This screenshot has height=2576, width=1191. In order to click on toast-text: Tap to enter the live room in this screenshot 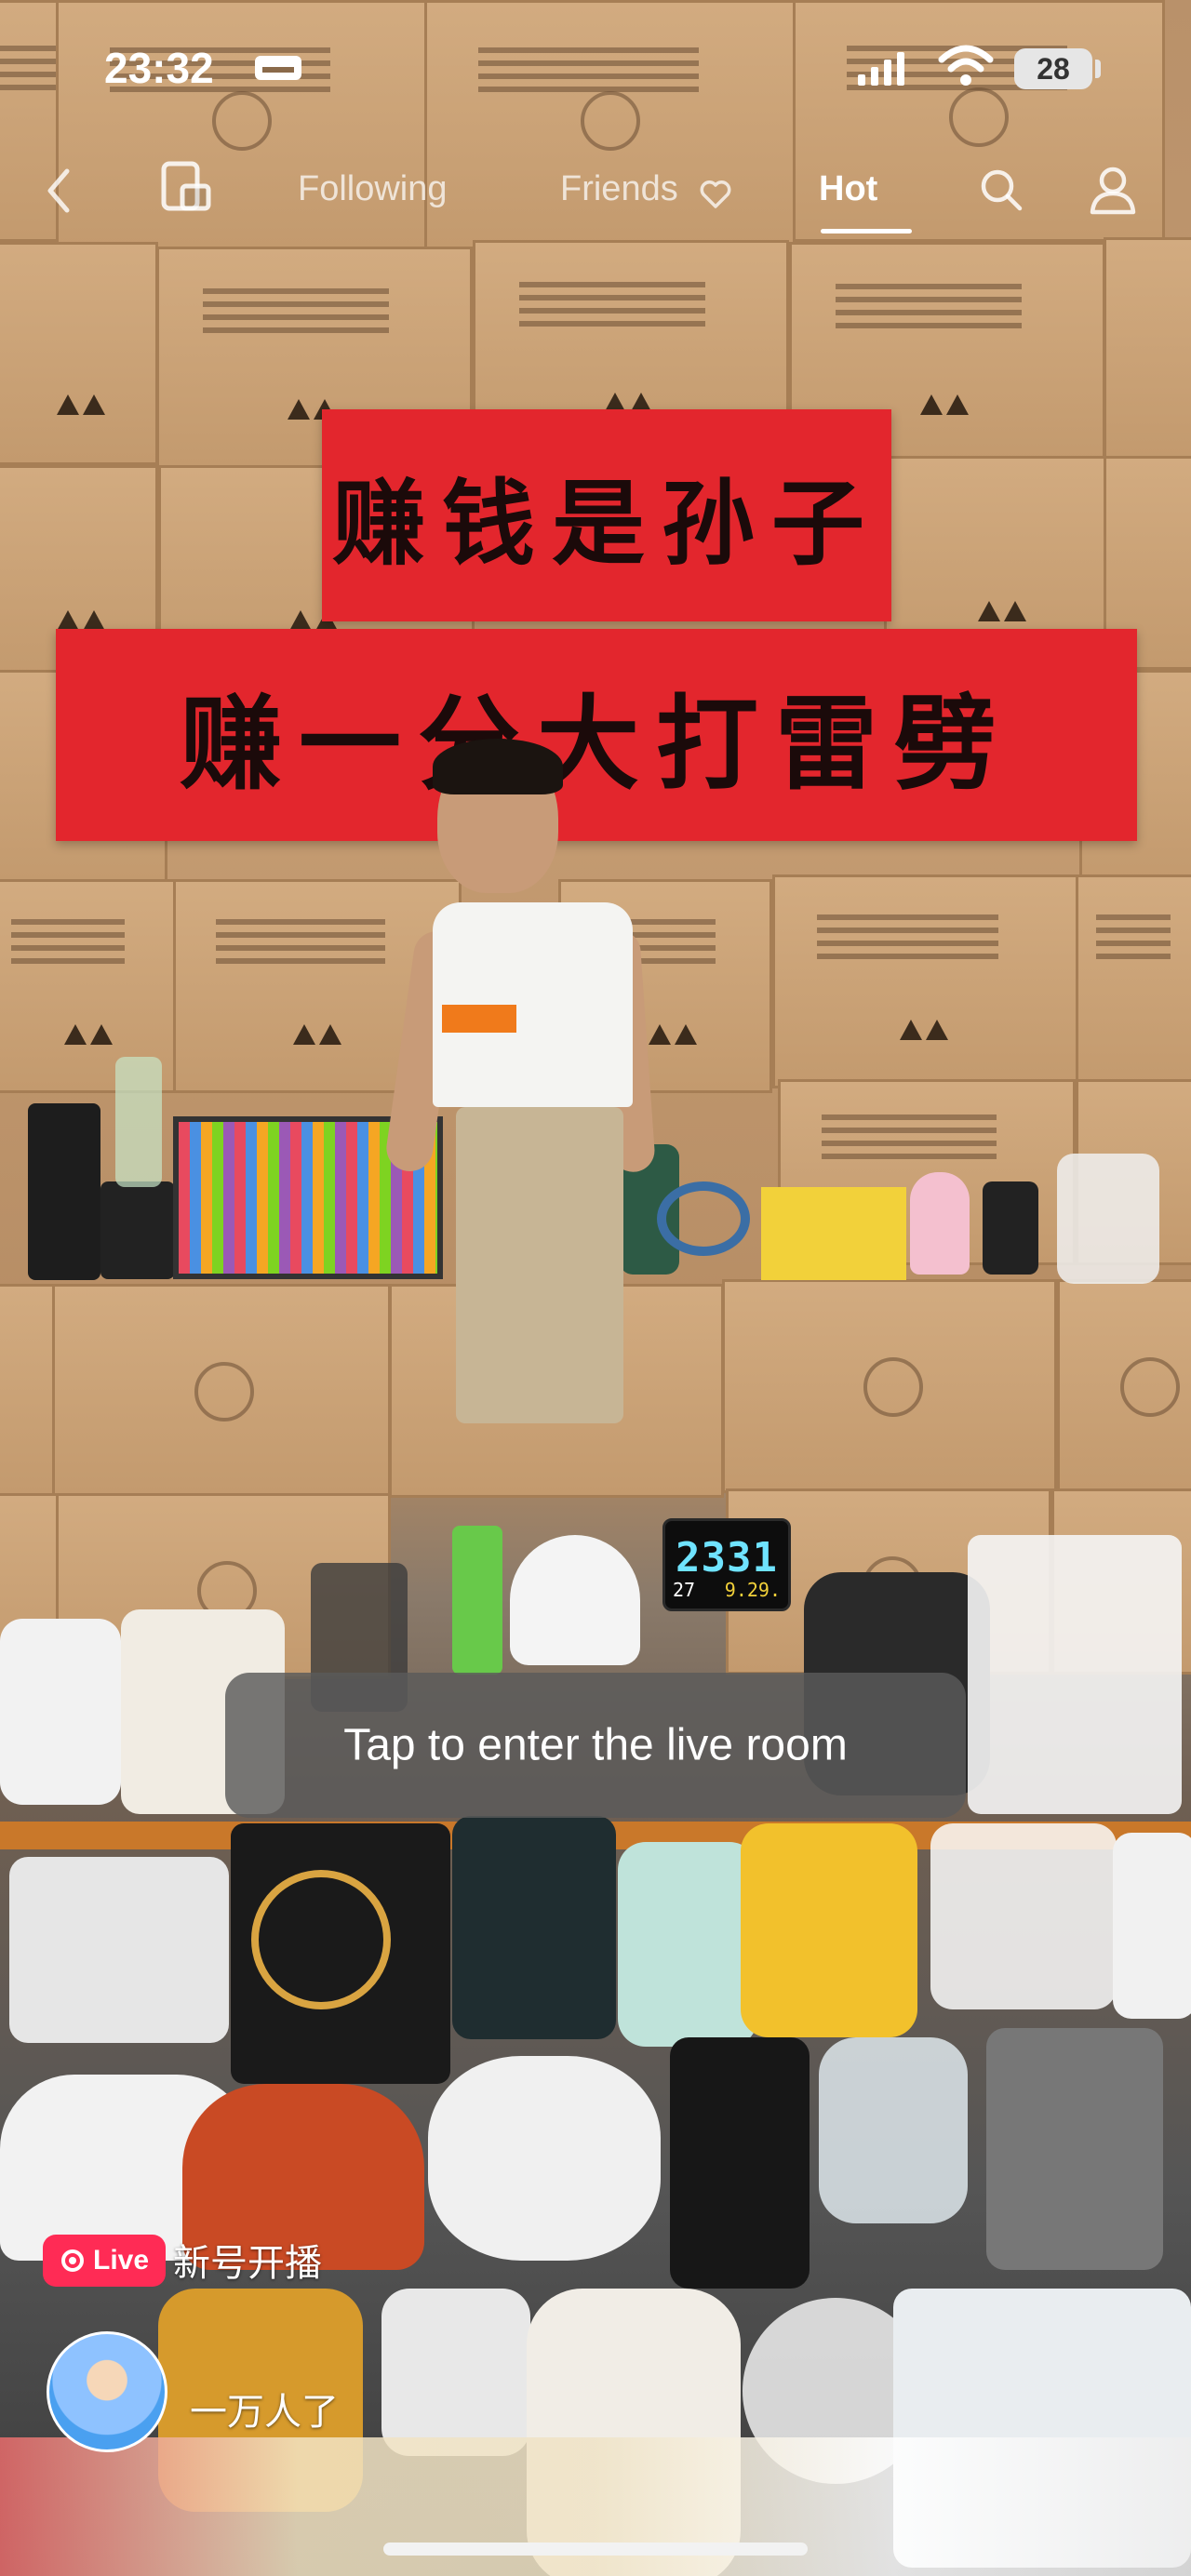, I will do `click(595, 1745)`.